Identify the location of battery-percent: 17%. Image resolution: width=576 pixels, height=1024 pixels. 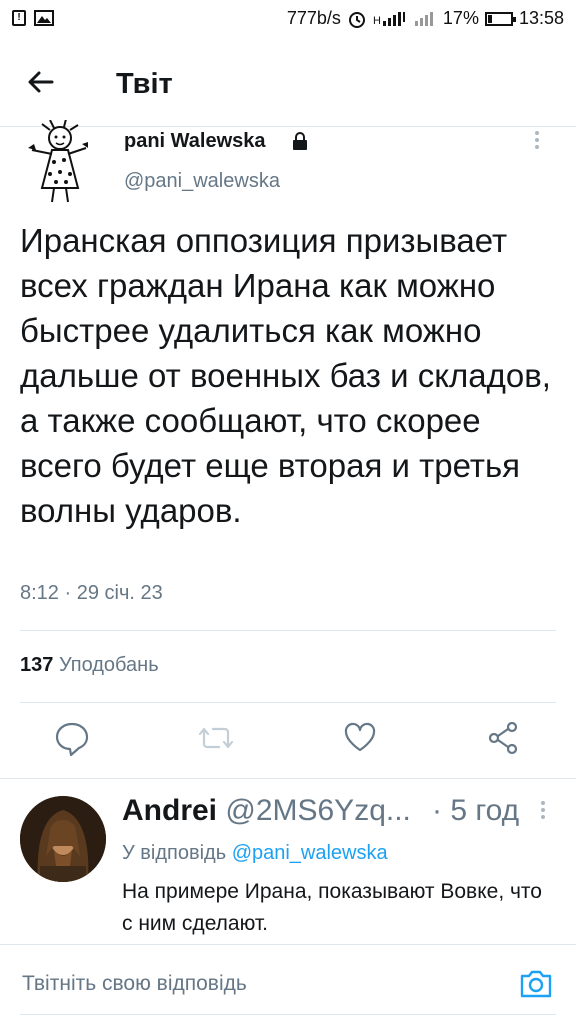
(460, 18).